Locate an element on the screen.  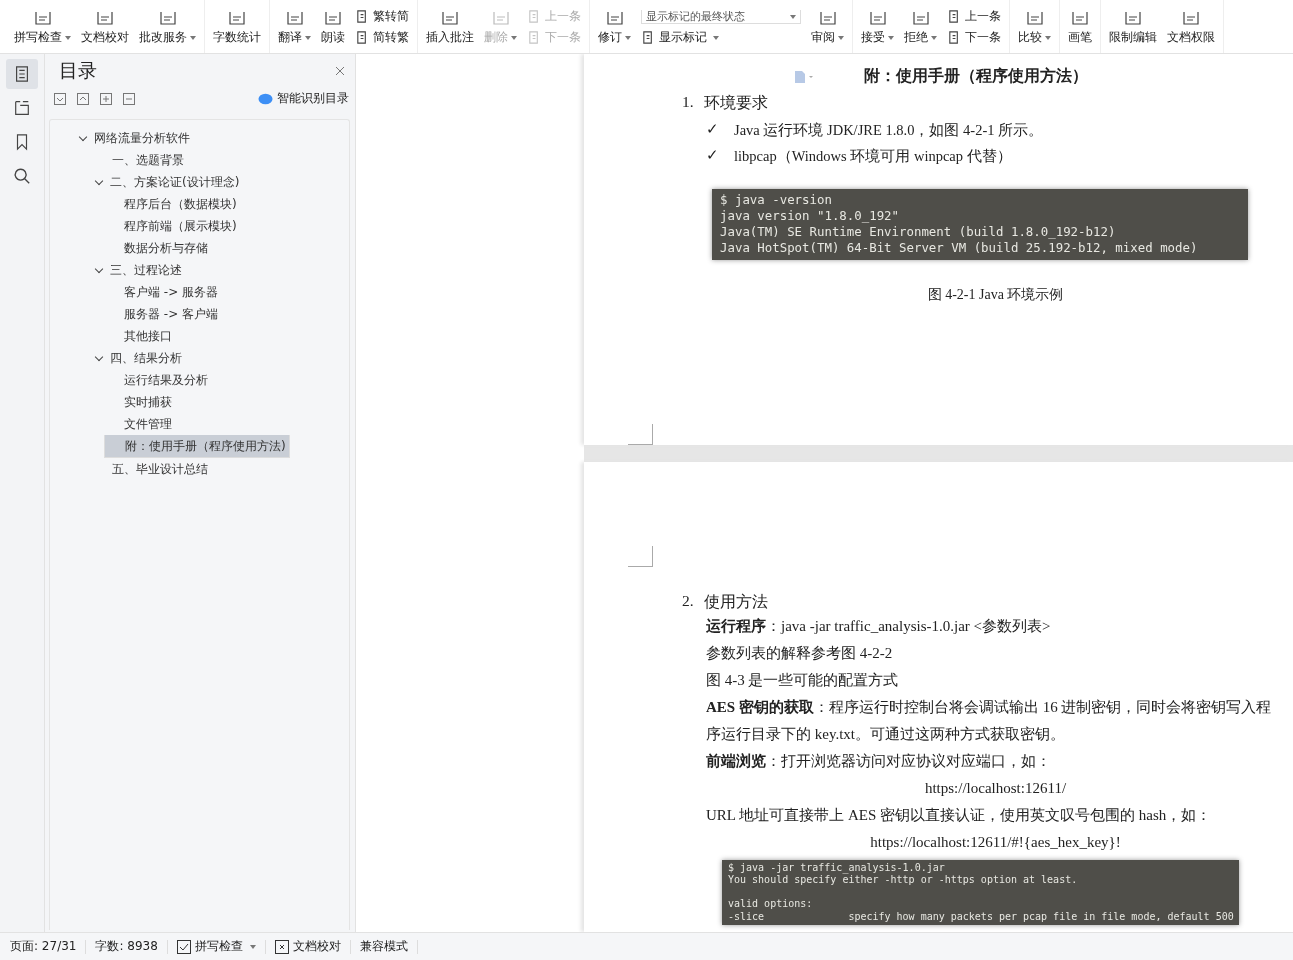
structure-icon is located at coordinates (22, 108).